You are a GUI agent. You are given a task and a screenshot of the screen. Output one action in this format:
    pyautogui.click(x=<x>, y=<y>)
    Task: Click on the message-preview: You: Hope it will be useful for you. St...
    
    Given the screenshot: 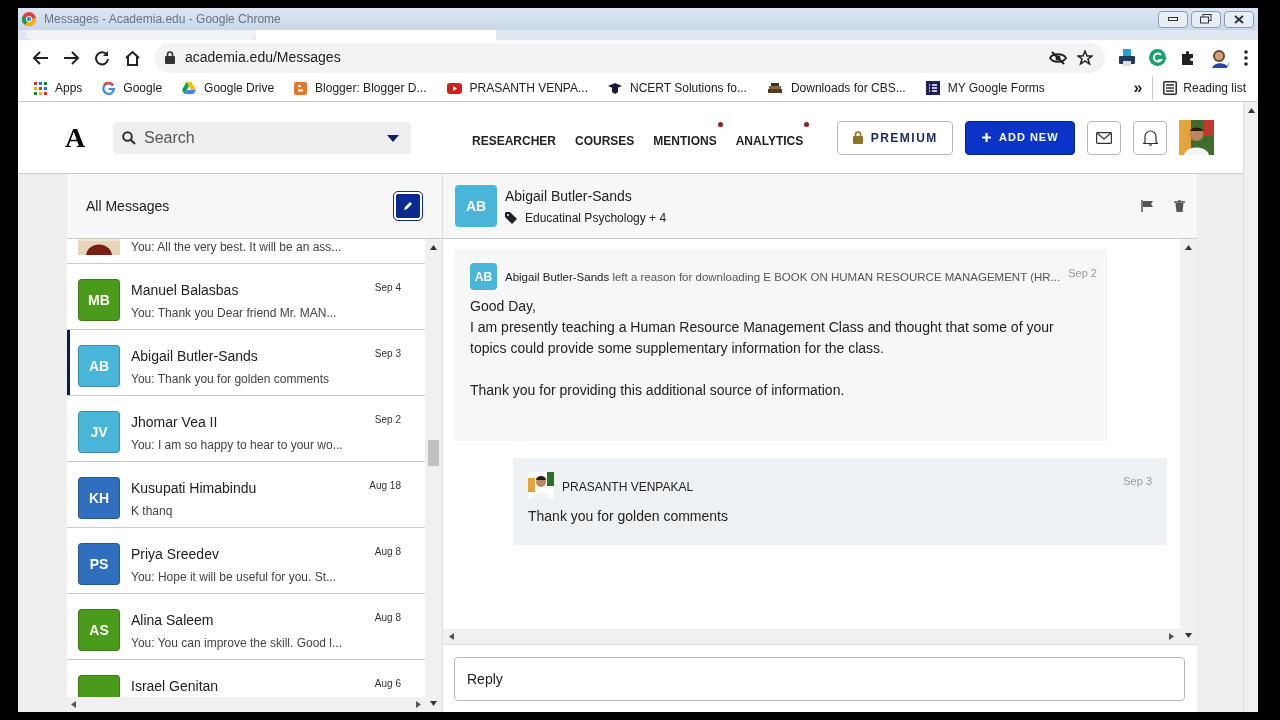 What is the action you would take?
    pyautogui.click(x=234, y=577)
    